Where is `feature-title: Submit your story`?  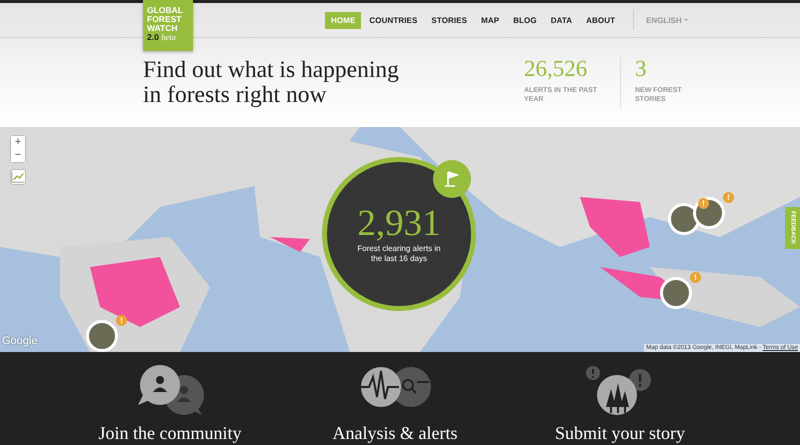
feature-title: Submit your story is located at coordinates (619, 433).